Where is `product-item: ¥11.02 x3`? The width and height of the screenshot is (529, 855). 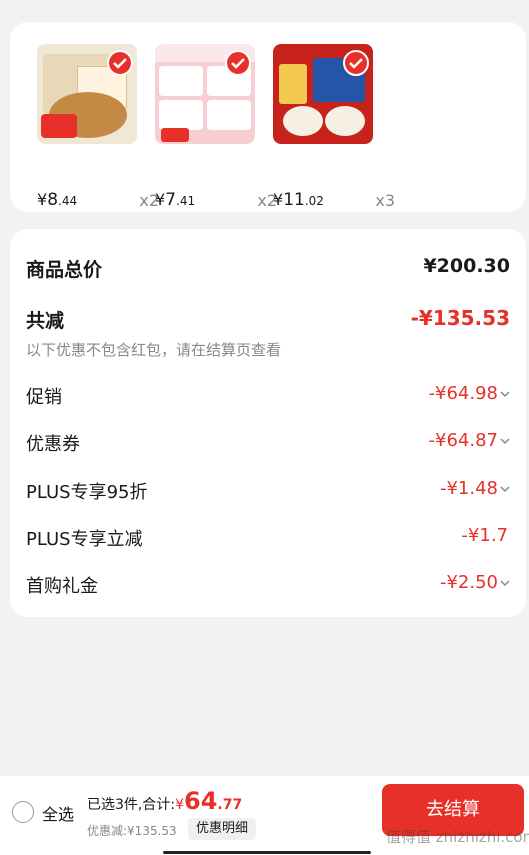 product-item: ¥11.02 x3 is located at coordinates (334, 127).